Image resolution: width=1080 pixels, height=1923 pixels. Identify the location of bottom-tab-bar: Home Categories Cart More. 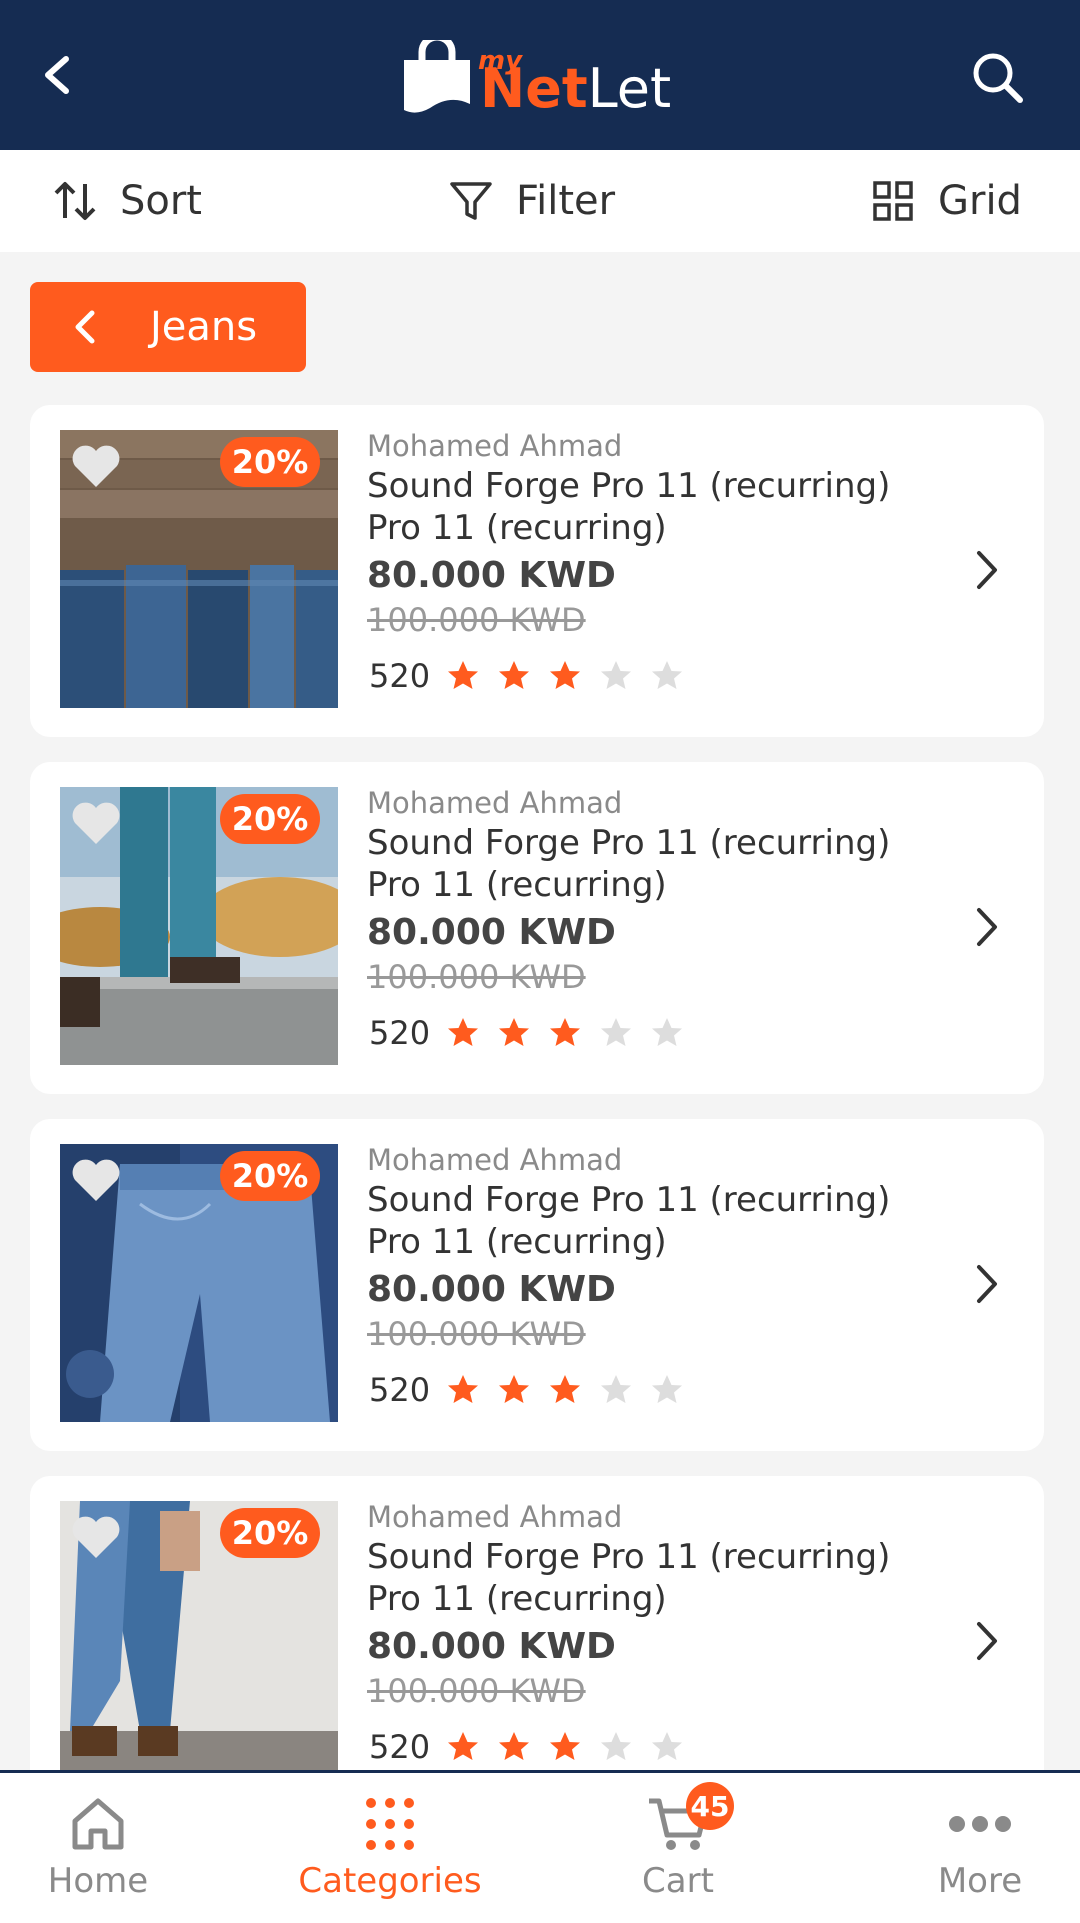
(540, 1846).